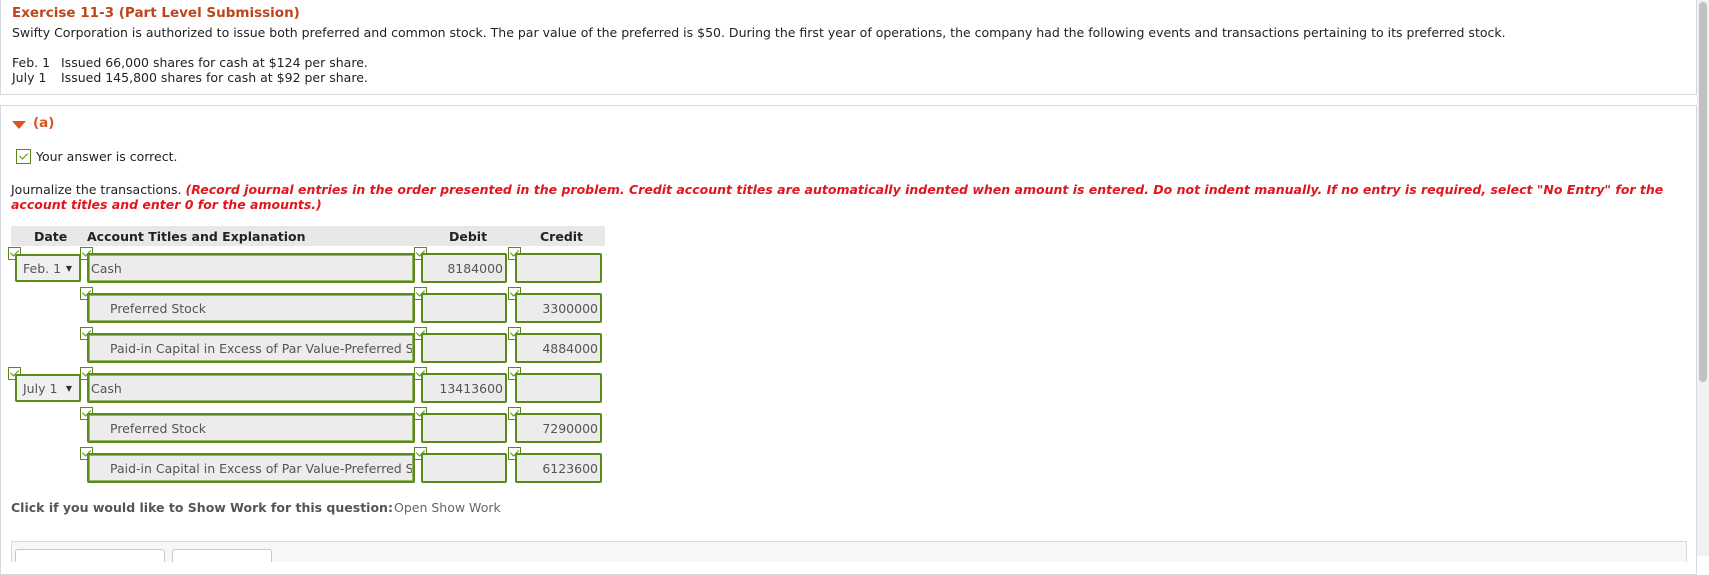 Image resolution: width=1709 pixels, height=575 pixels. What do you see at coordinates (447, 507) in the screenshot?
I see `open-show-work-link: Open Show Work` at bounding box center [447, 507].